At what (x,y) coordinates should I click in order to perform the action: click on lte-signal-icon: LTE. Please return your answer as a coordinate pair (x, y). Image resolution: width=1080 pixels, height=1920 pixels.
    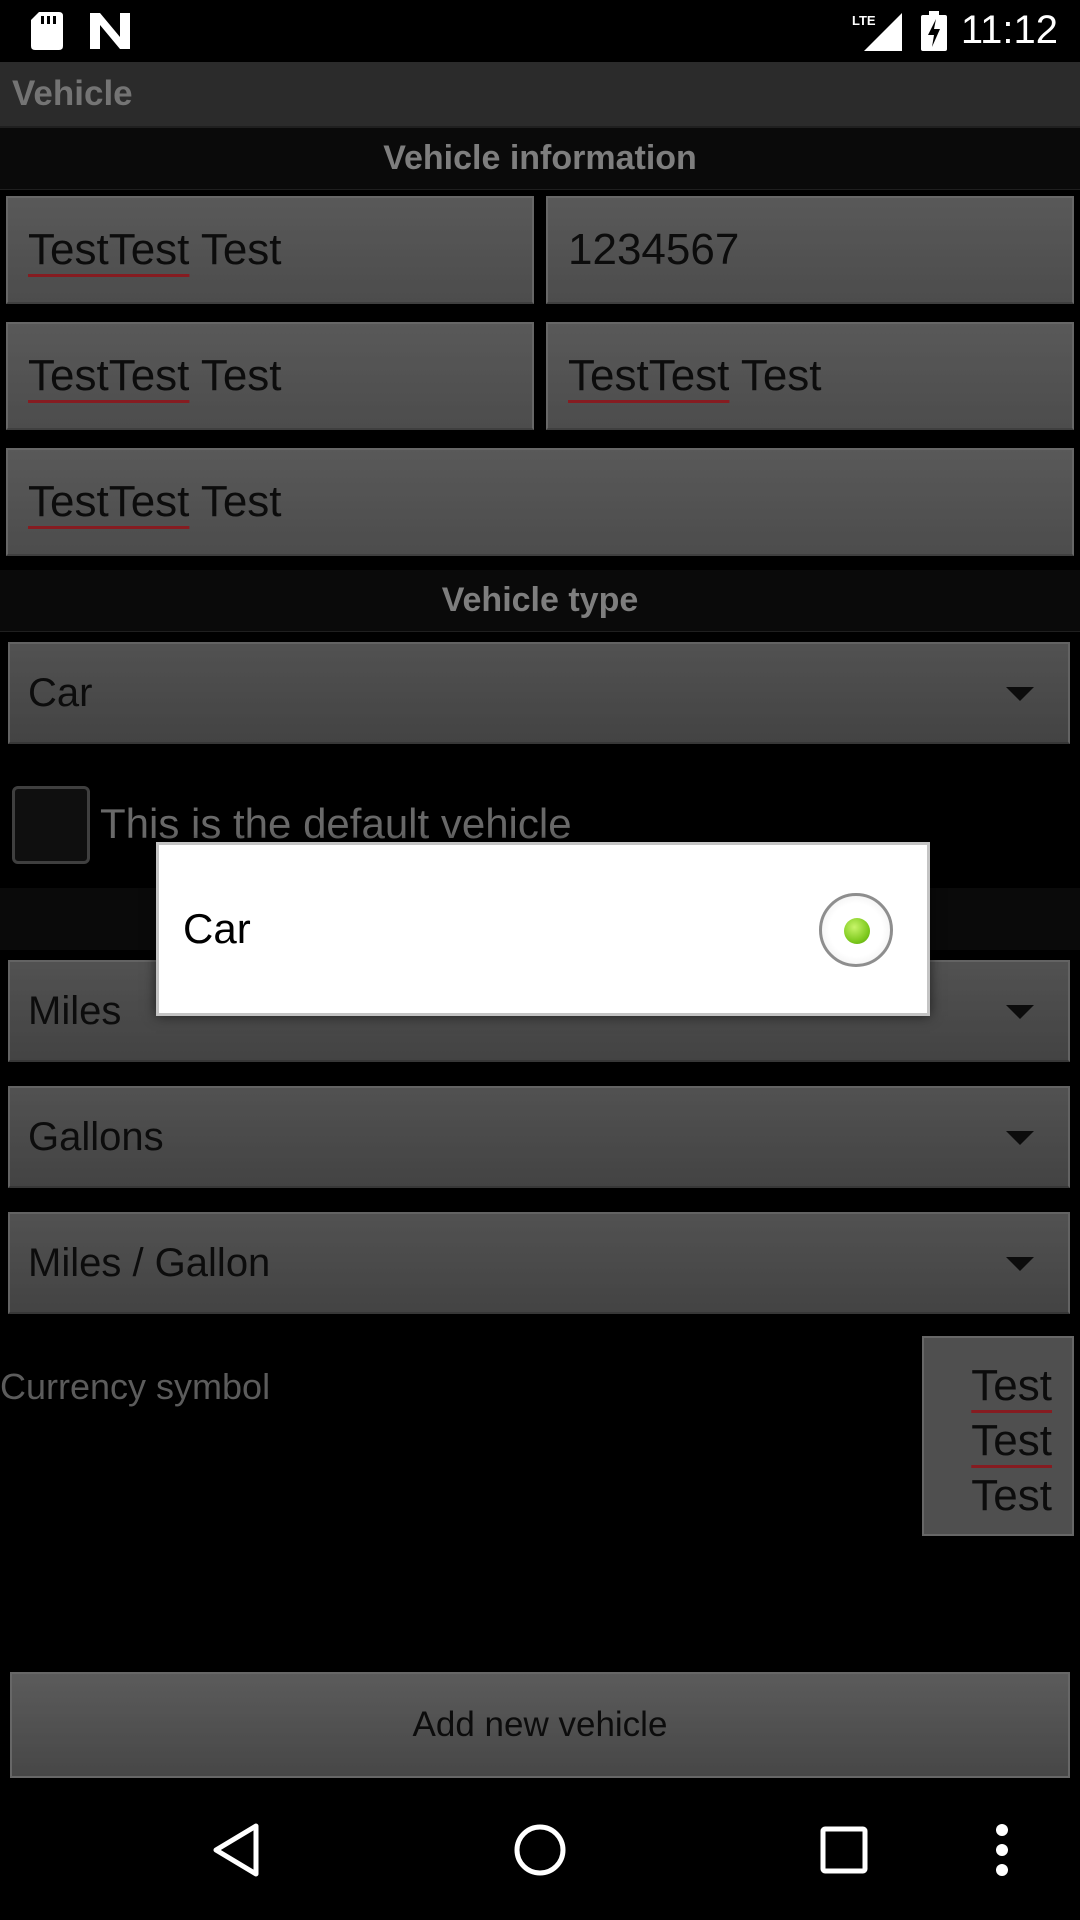
    Looking at the image, I should click on (877, 31).